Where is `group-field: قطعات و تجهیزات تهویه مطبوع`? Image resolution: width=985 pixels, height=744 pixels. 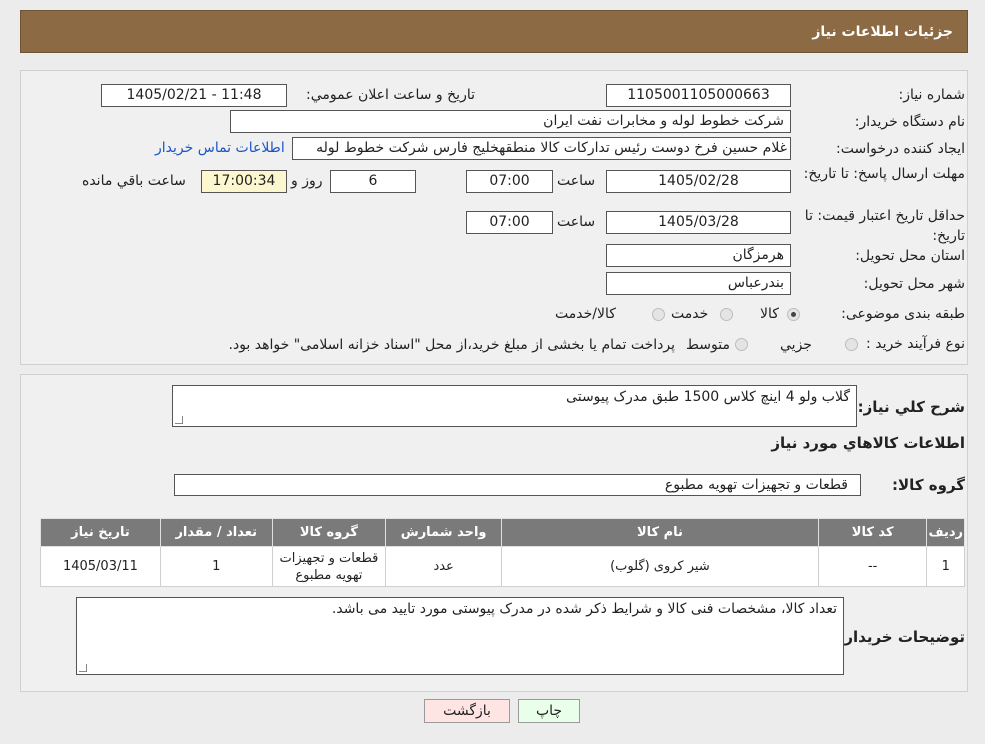
group-field: قطعات و تجهیزات تهویه مطبوع is located at coordinates (517, 485).